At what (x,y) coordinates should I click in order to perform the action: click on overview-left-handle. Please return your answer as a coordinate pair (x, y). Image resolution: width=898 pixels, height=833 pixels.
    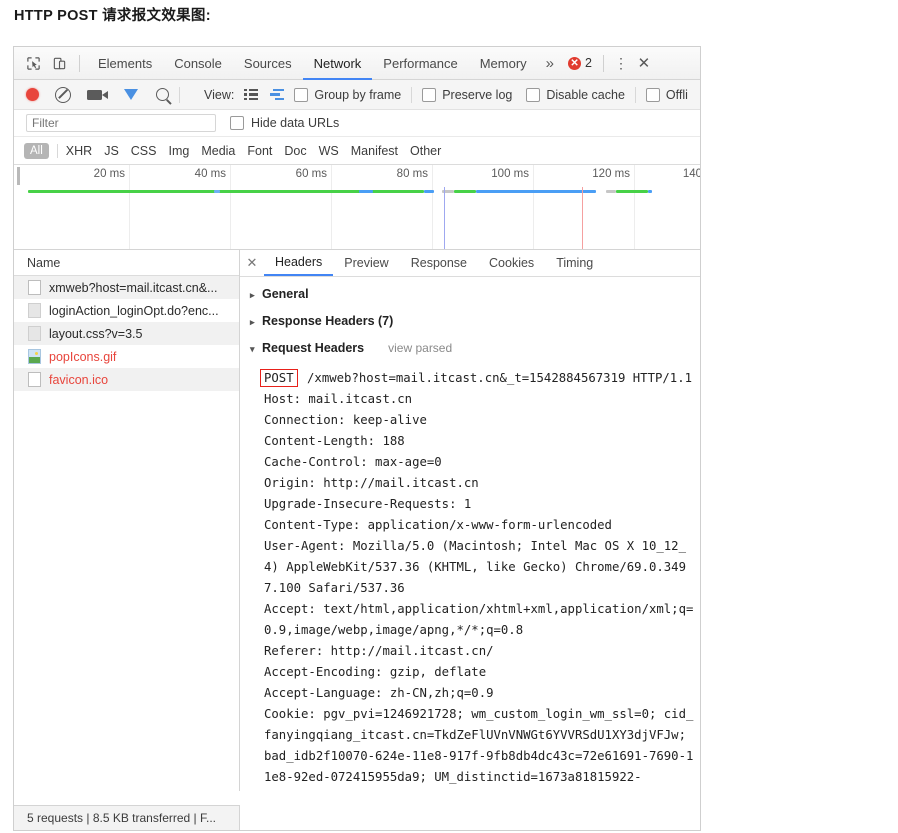
    Looking at the image, I should click on (18, 176).